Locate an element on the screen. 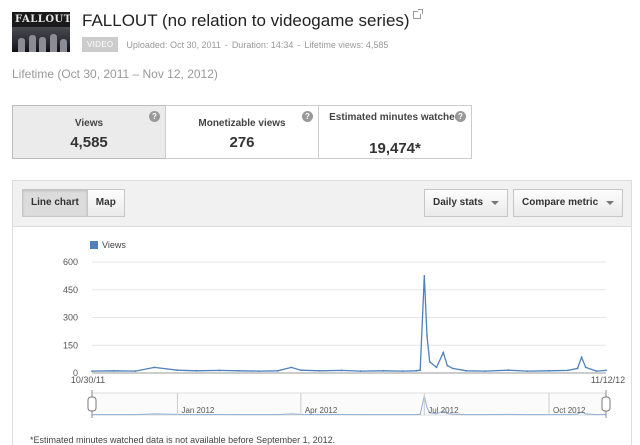  range-navigator: Jan 2012 Apr 2012 Jul 2012 Oct 2012 is located at coordinates (349, 404).